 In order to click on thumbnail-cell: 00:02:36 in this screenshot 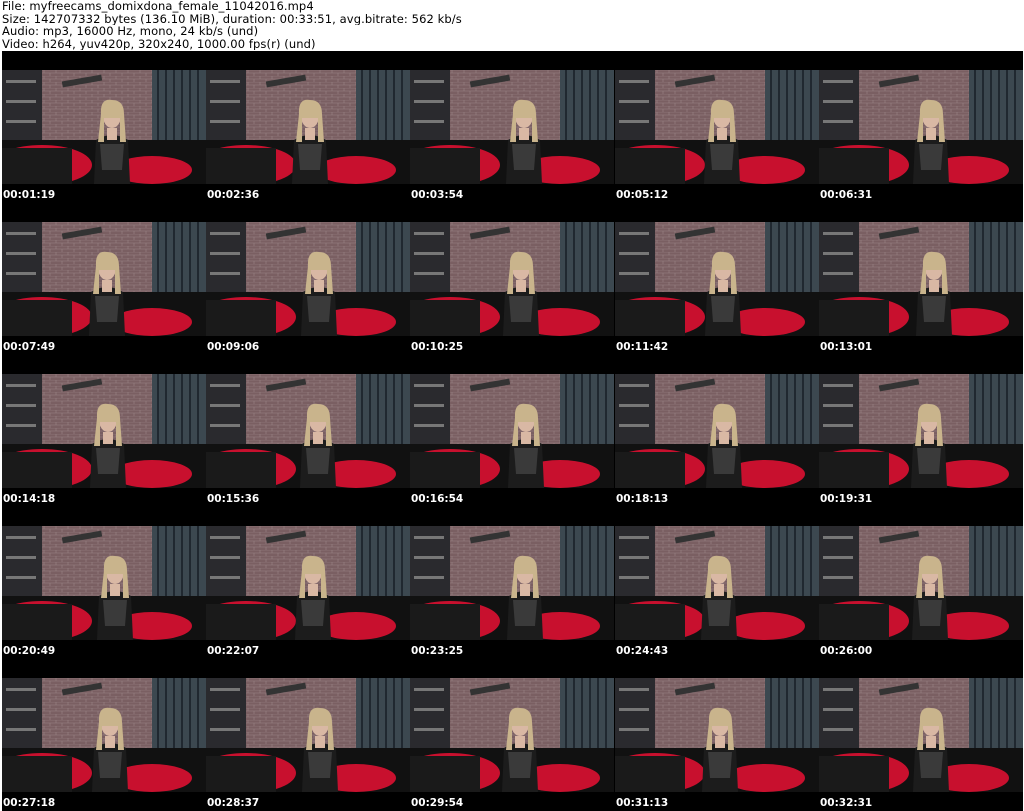, I will do `click(308, 127)`.